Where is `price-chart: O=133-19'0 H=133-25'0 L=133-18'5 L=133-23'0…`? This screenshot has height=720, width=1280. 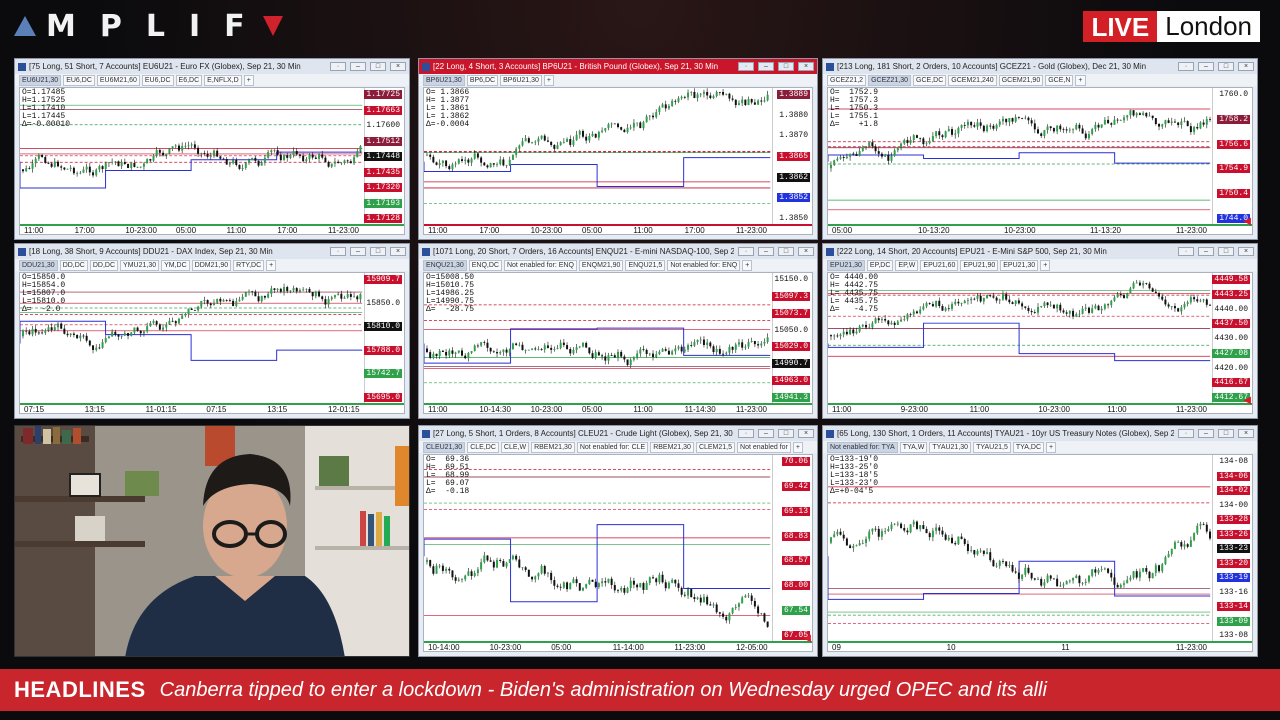 price-chart: O=133-19'0 H=133-25'0 L=133-18'5 L=133-23'0… is located at coordinates (1040, 553).